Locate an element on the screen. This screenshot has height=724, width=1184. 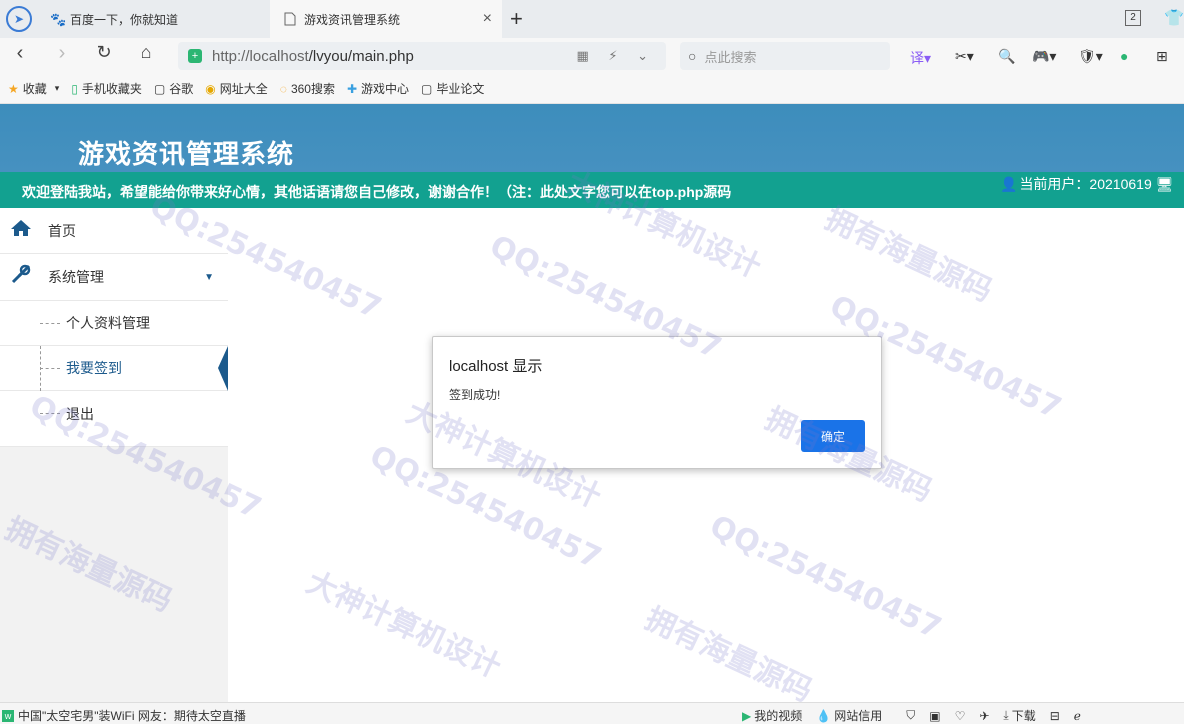
url-tools: ▦ ⚡ ⌄ is located at coordinates (616, 56).